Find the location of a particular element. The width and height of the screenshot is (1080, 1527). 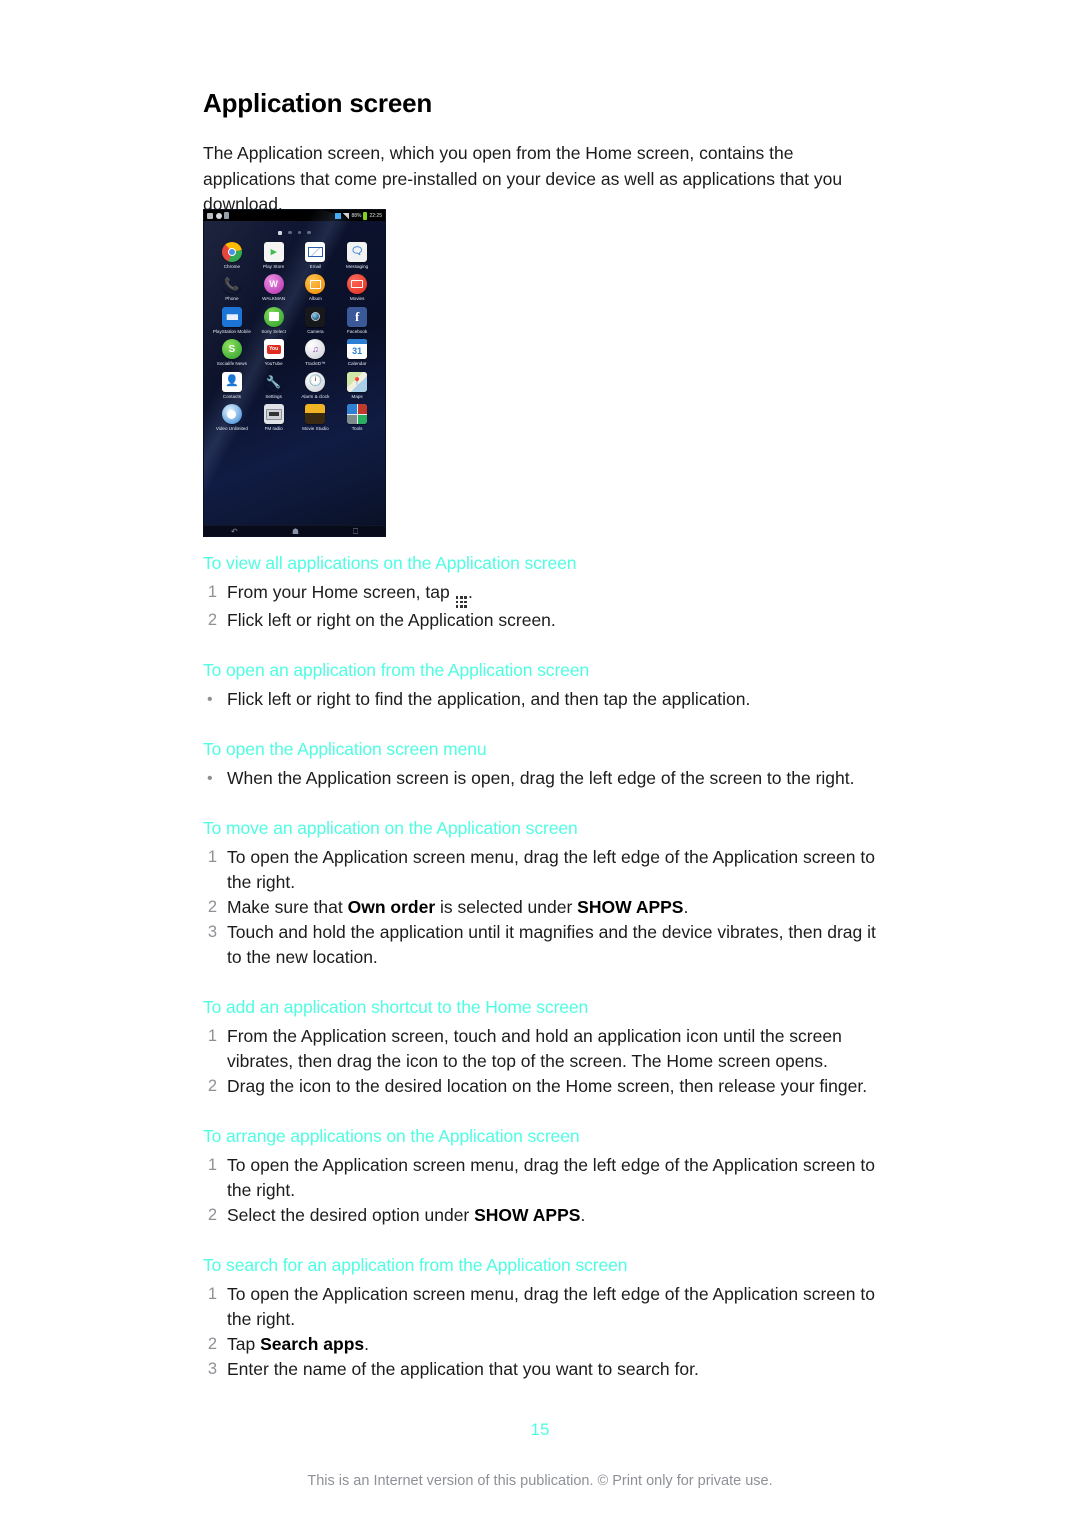

app-icon-tile: Camera is located at coordinates (316, 319).